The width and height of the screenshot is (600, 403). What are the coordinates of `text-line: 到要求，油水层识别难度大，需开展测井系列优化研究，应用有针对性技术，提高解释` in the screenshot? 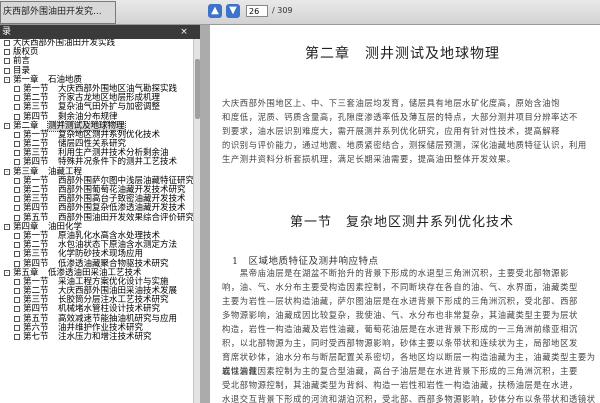 It's located at (391, 131).